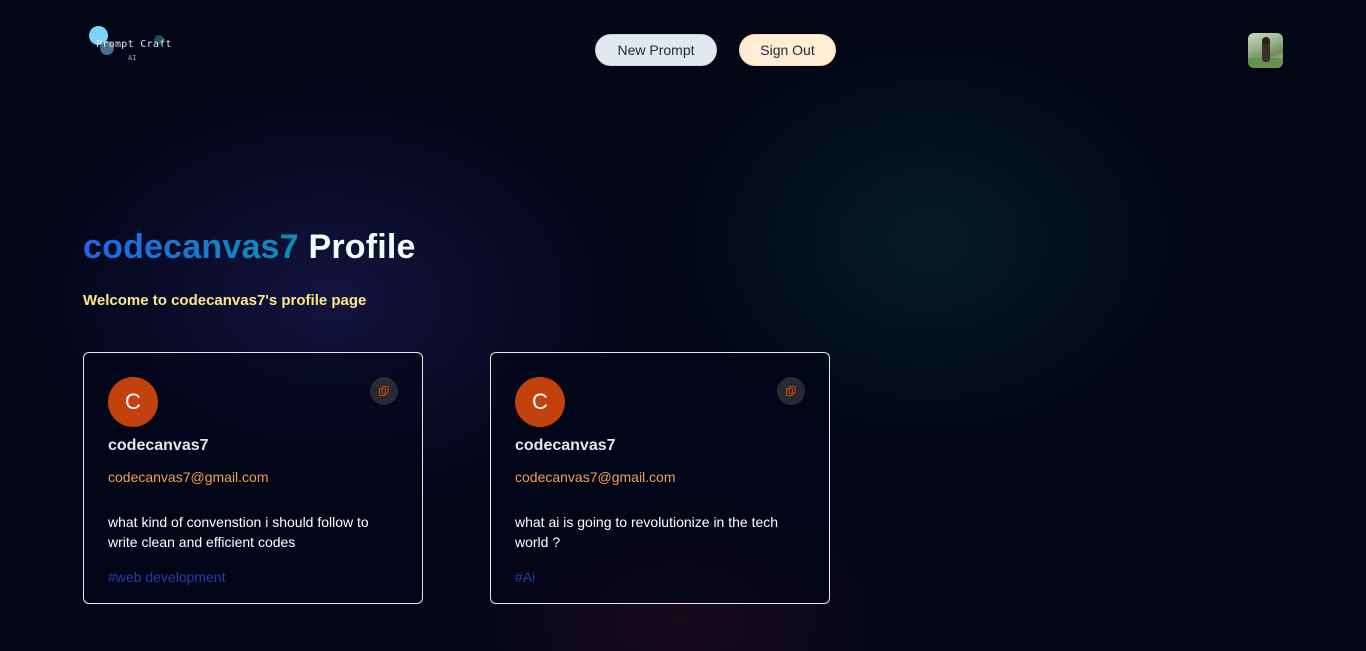 The height and width of the screenshot is (651, 1366). I want to click on card-tag: #Ai, so click(525, 577).